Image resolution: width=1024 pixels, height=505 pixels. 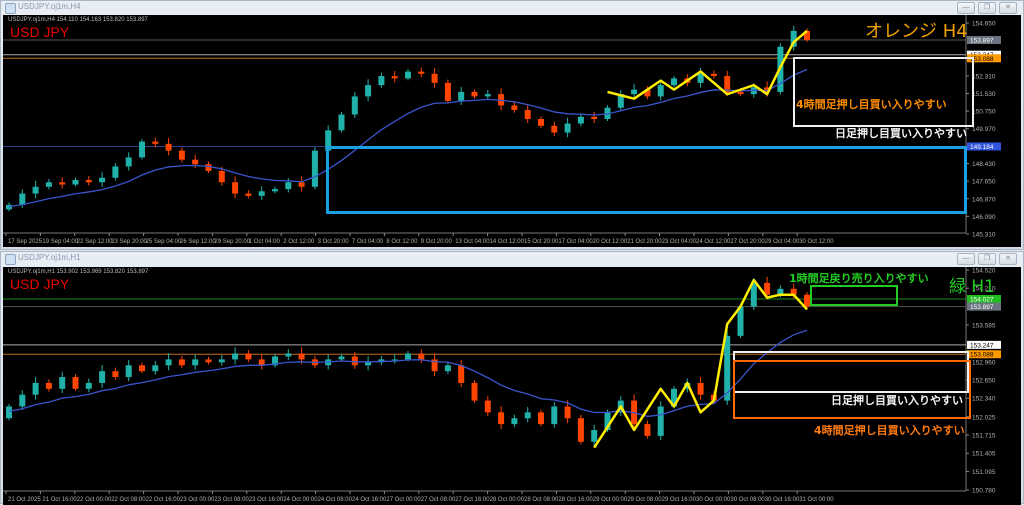 I want to click on x-tick-label: 7 Oct 04:00, so click(x=368, y=242).